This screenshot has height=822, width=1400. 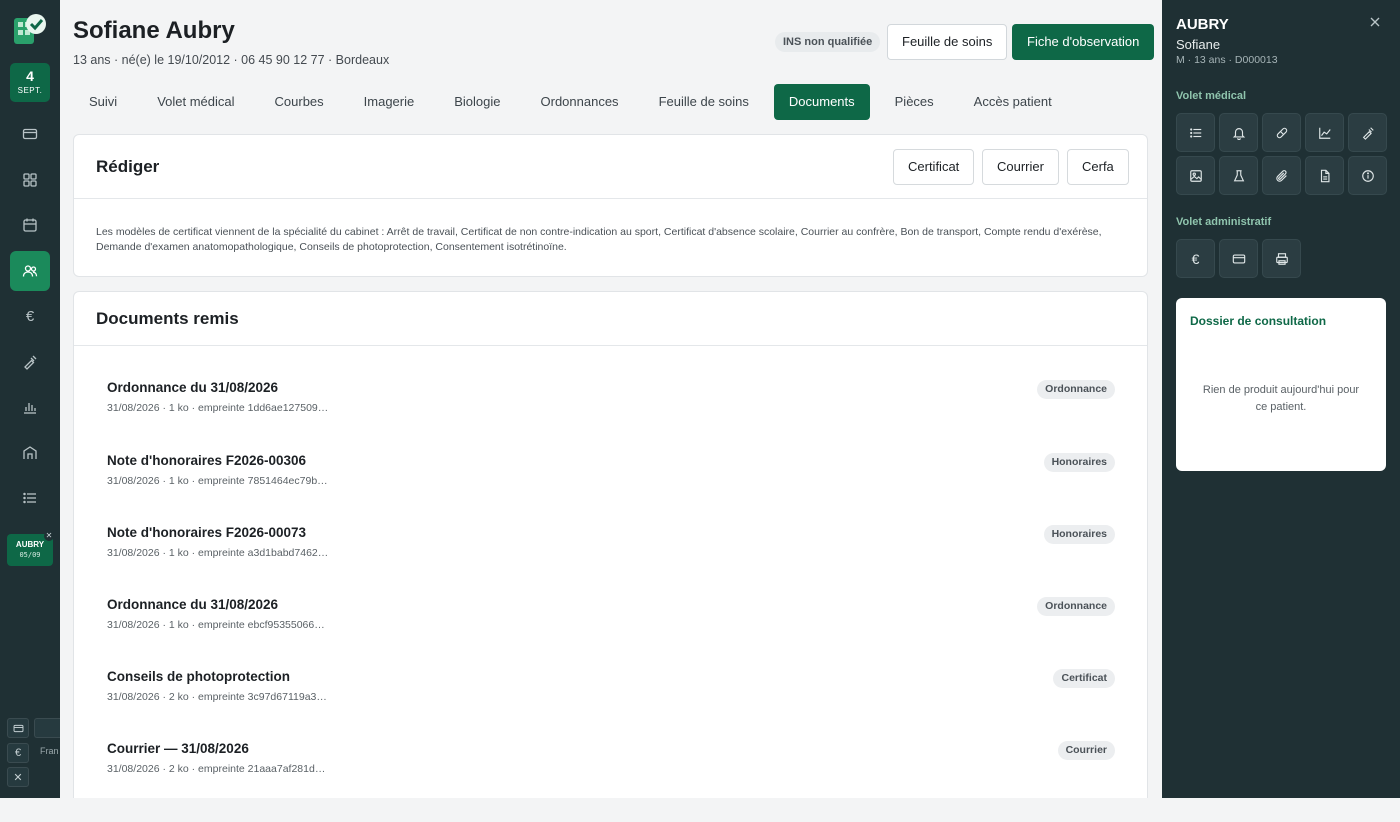 I want to click on trend-chart-icon, so click(x=1324, y=132).